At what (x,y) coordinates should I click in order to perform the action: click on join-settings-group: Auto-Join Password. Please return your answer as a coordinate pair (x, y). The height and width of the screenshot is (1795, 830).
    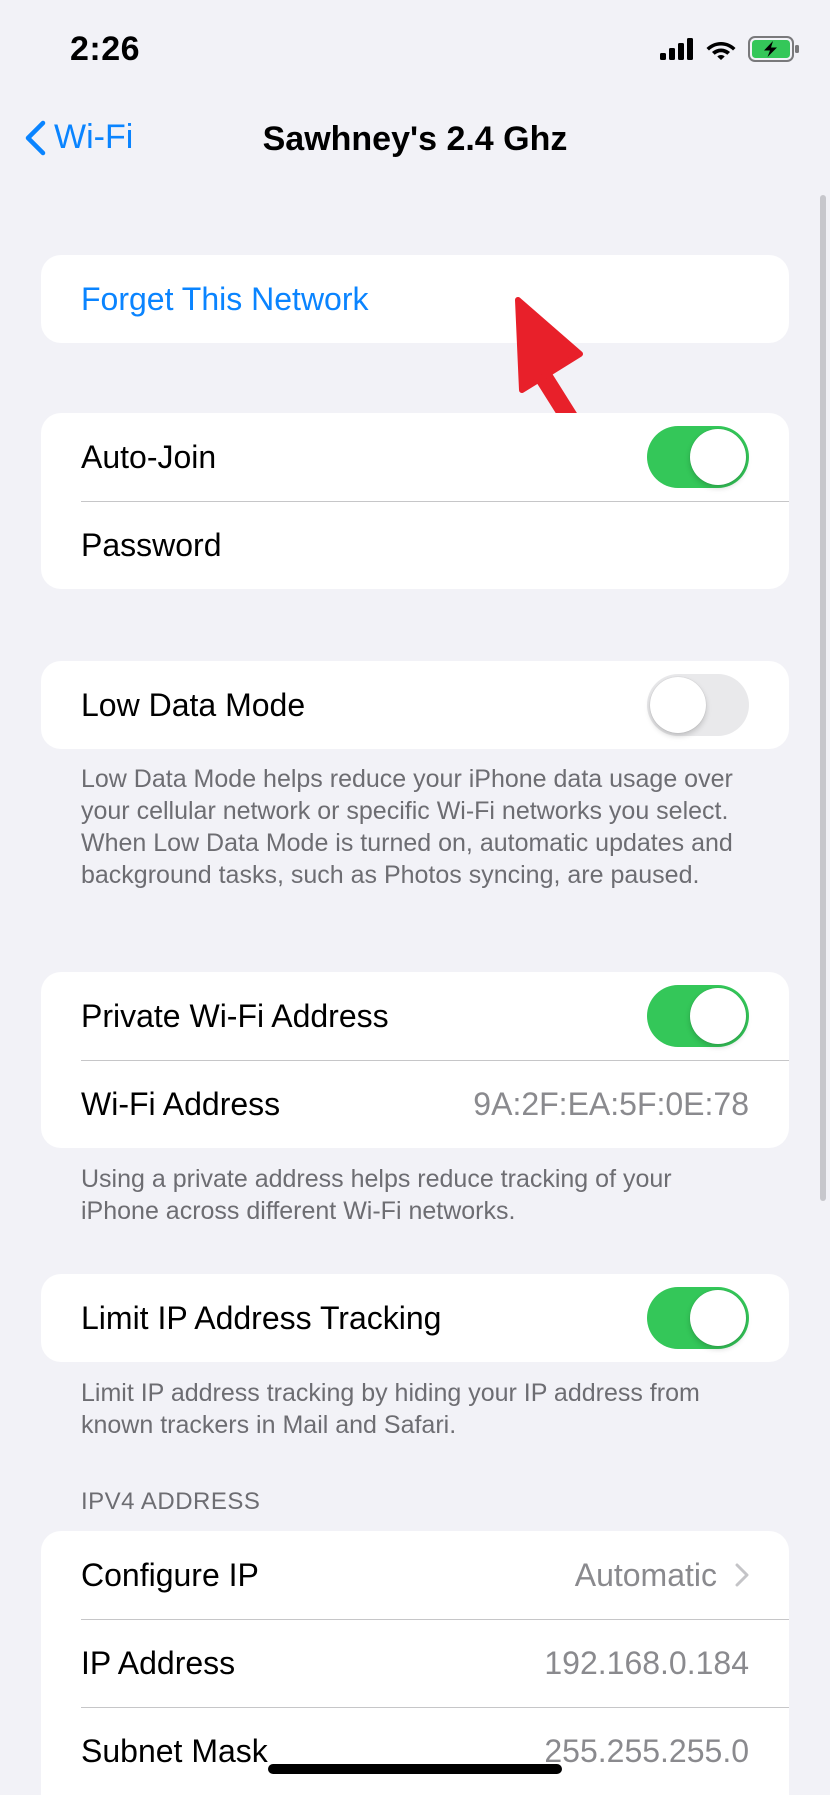
    Looking at the image, I should click on (415, 501).